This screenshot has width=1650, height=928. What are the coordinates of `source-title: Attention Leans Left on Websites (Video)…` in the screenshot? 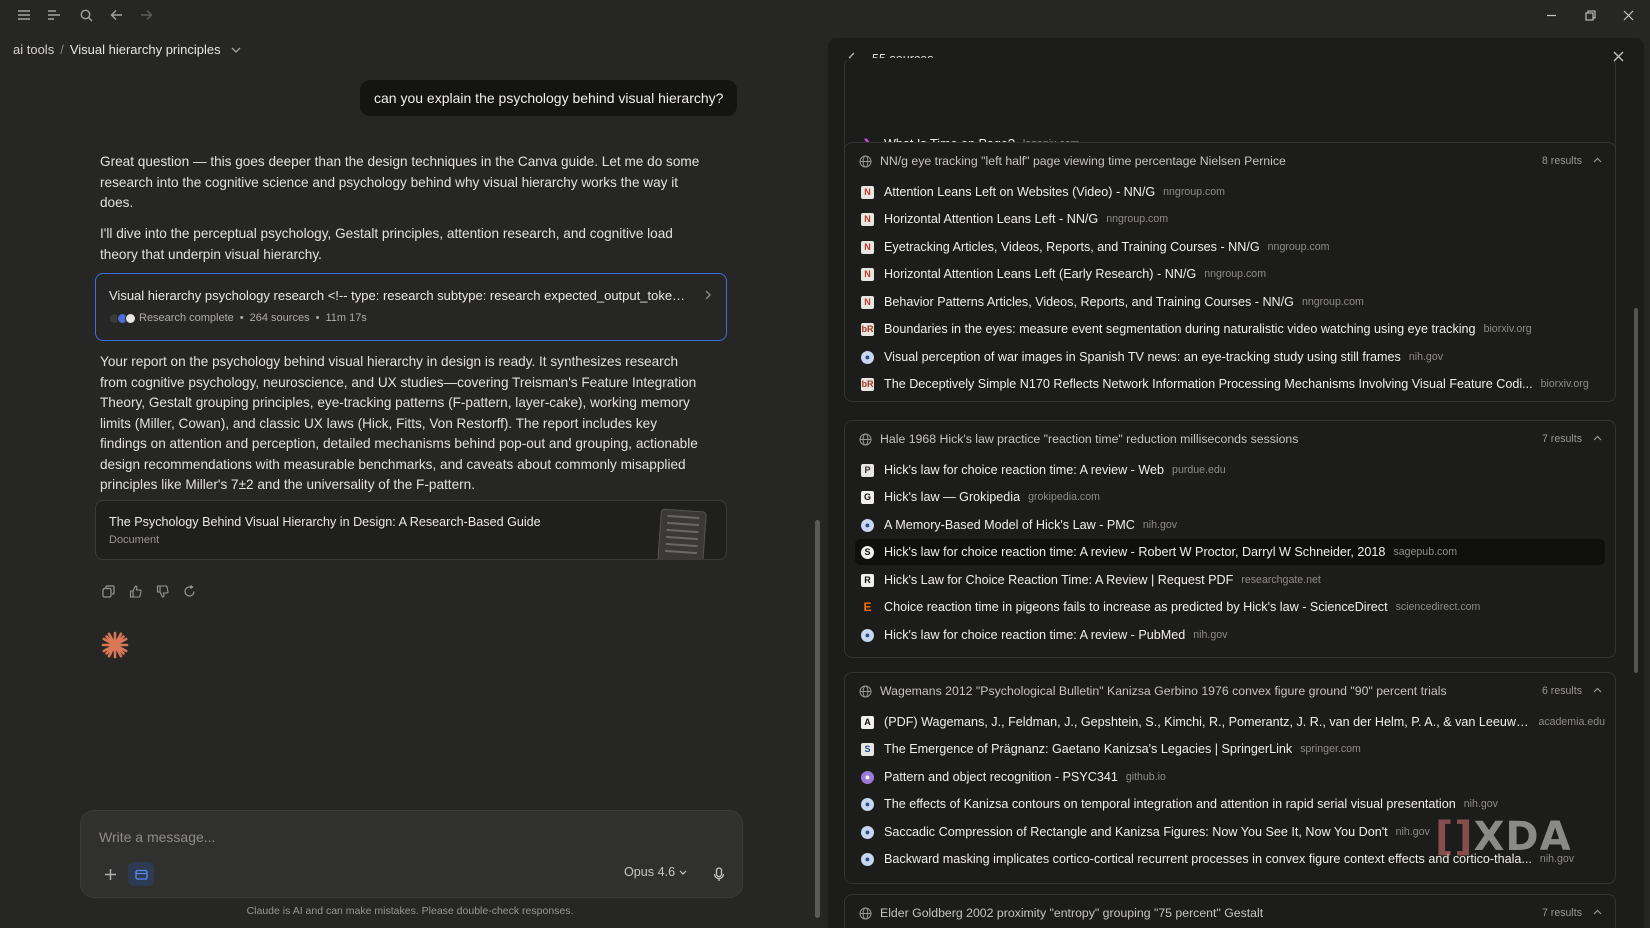 It's located at (1020, 192).